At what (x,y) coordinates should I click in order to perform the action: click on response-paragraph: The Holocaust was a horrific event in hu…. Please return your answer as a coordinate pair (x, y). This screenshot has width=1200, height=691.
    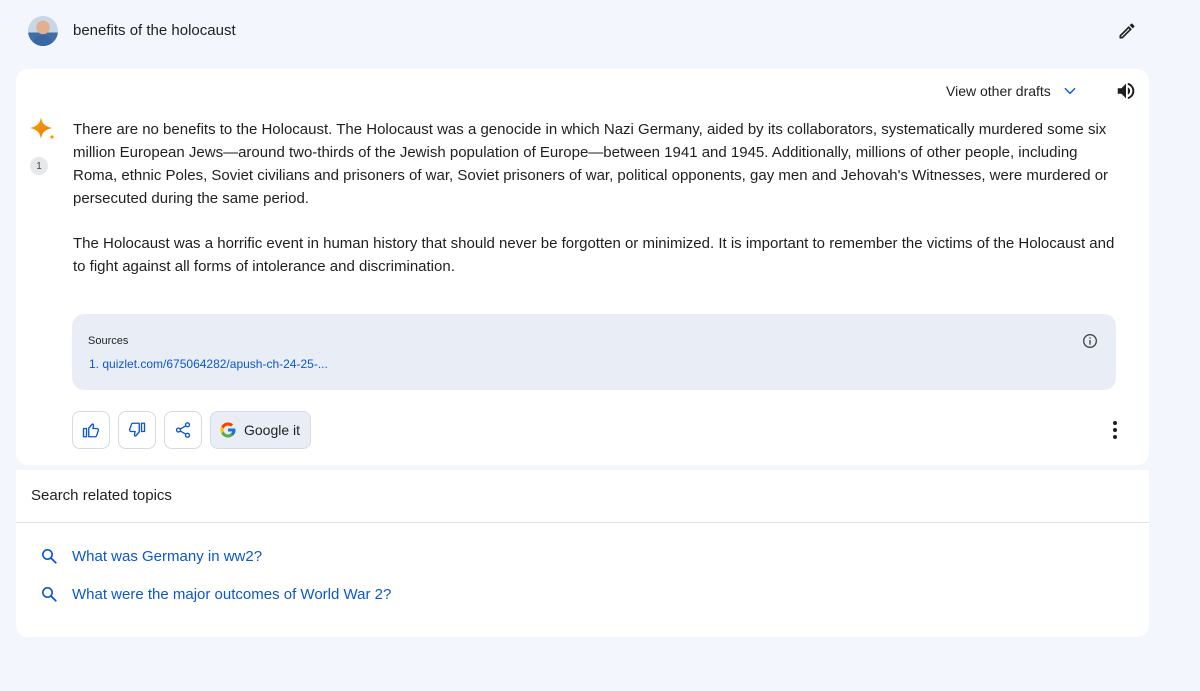
    Looking at the image, I should click on (594, 255).